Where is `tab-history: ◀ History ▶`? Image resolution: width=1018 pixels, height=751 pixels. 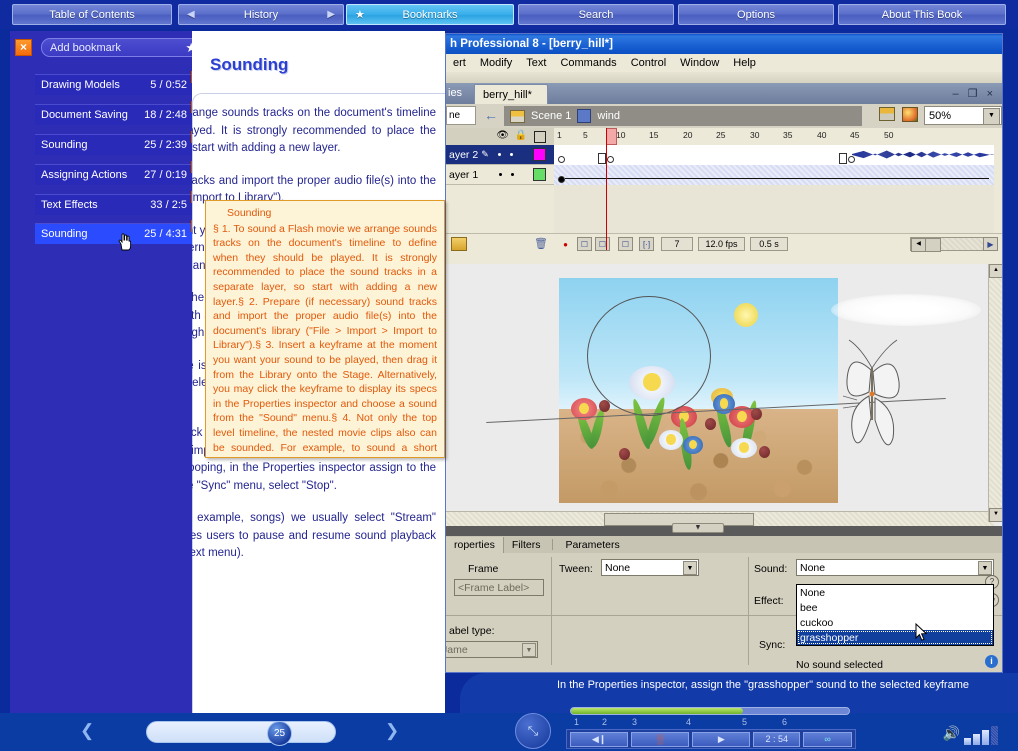 tab-history: ◀ History ▶ is located at coordinates (261, 14).